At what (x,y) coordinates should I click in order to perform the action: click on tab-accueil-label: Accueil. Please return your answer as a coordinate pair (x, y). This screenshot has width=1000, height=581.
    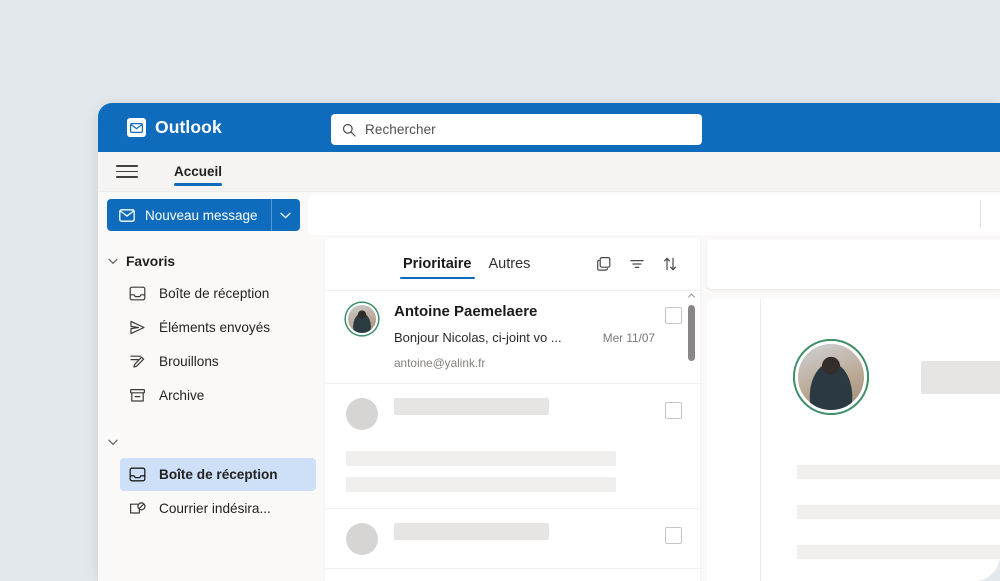
    Looking at the image, I should click on (198, 171).